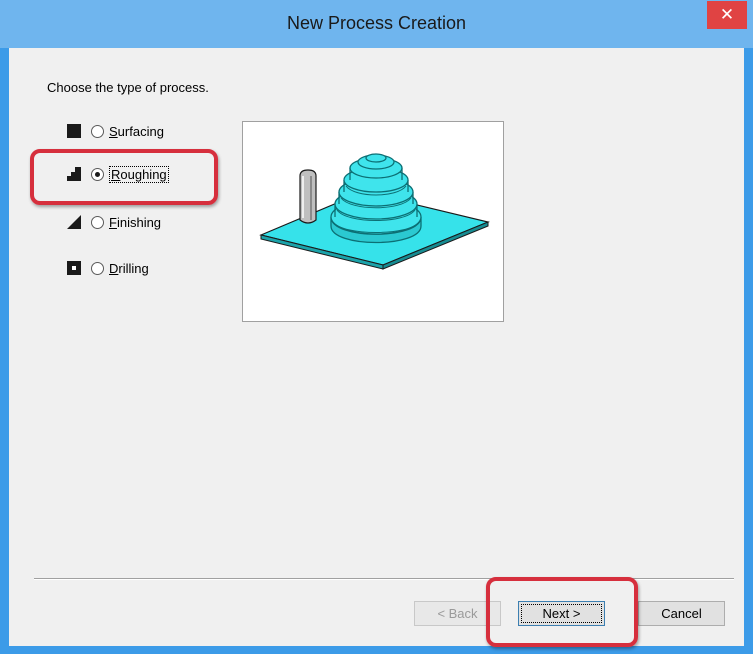  Describe the element at coordinates (374, 211) in the screenshot. I see `roughing-preview-illustration` at that location.